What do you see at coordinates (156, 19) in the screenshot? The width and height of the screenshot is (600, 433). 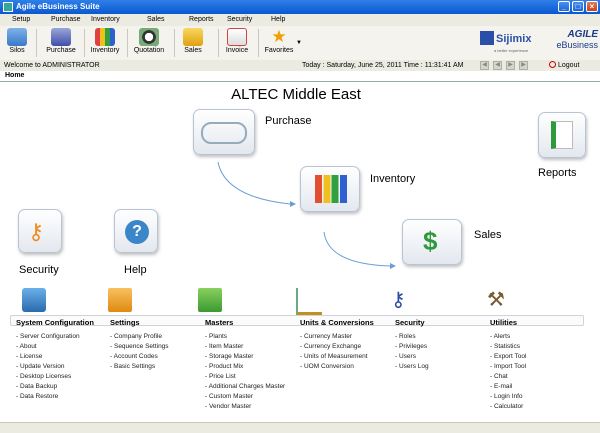 I see `menu-sales: Sales` at bounding box center [156, 19].